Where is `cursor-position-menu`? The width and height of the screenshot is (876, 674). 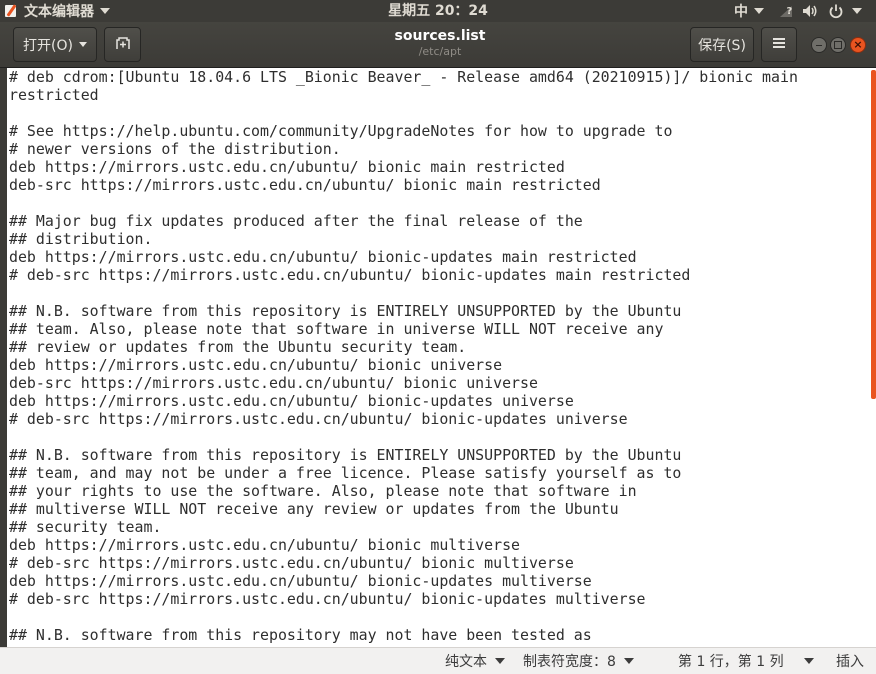
cursor-position-menu is located at coordinates (805, 661).